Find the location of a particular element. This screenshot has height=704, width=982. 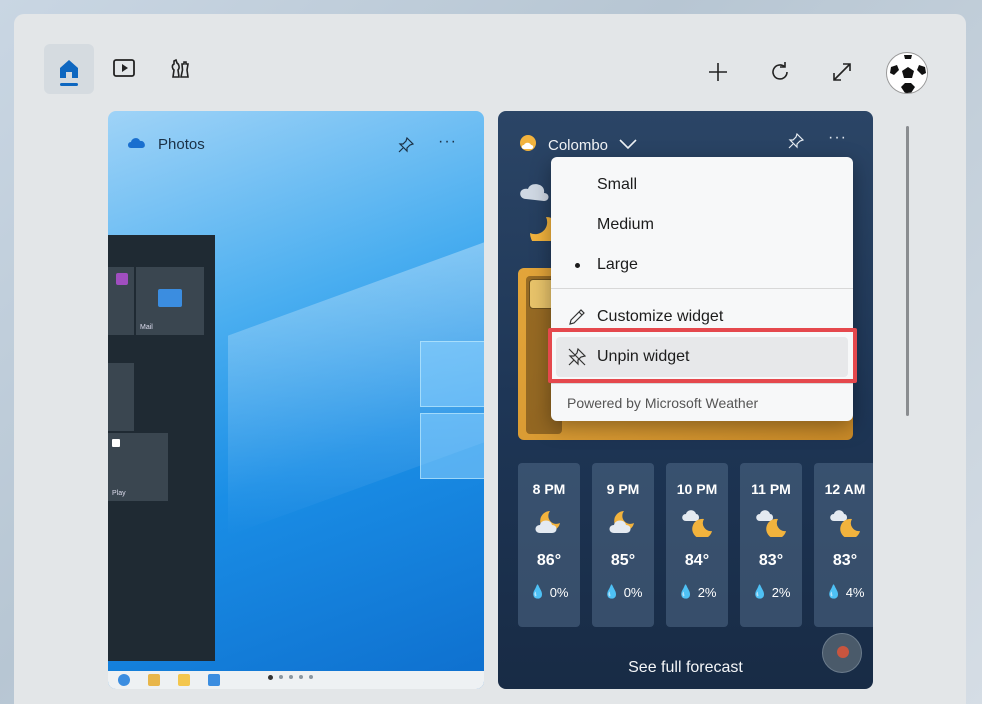

add-widget-button is located at coordinates (718, 72).